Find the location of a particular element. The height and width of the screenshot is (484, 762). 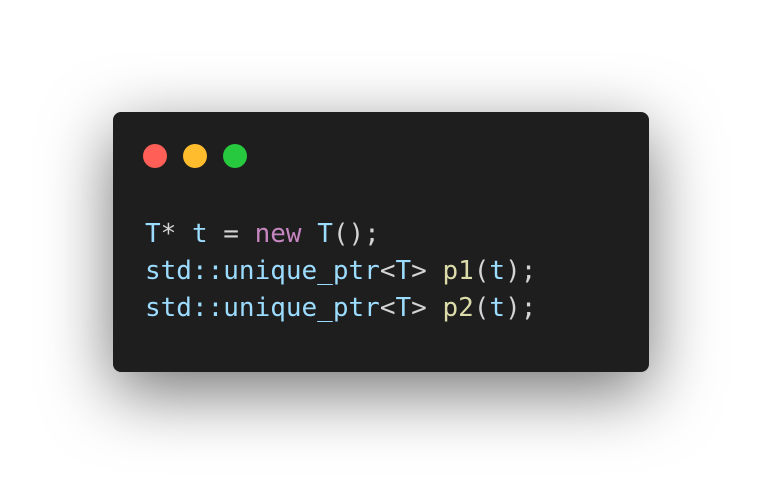

code-line: std::unique_ptr<T> p1(t); is located at coordinates (340, 271).